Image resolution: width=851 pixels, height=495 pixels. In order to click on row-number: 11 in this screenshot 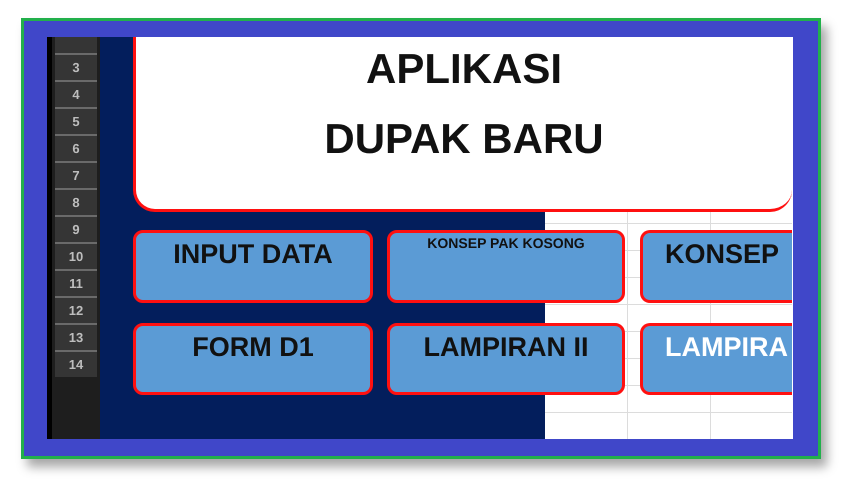, I will do `click(76, 282)`.